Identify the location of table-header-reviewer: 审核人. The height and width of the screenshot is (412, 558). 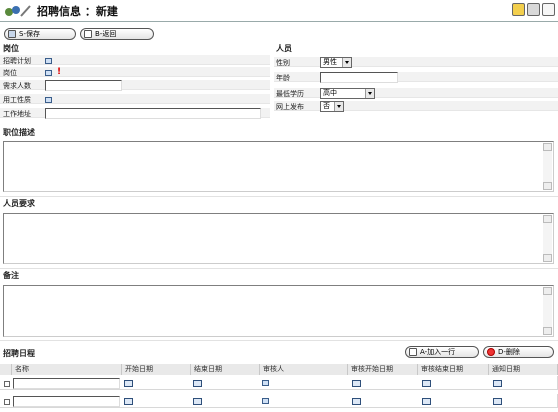
(304, 369).